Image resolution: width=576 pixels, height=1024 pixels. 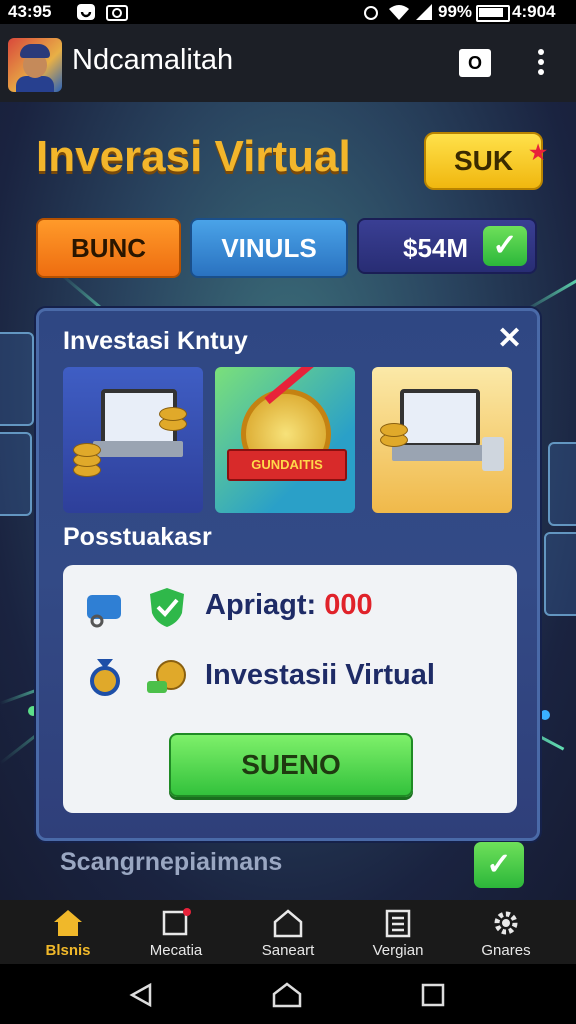 I want to click on chip-bunc: BUNC, so click(x=108, y=248).